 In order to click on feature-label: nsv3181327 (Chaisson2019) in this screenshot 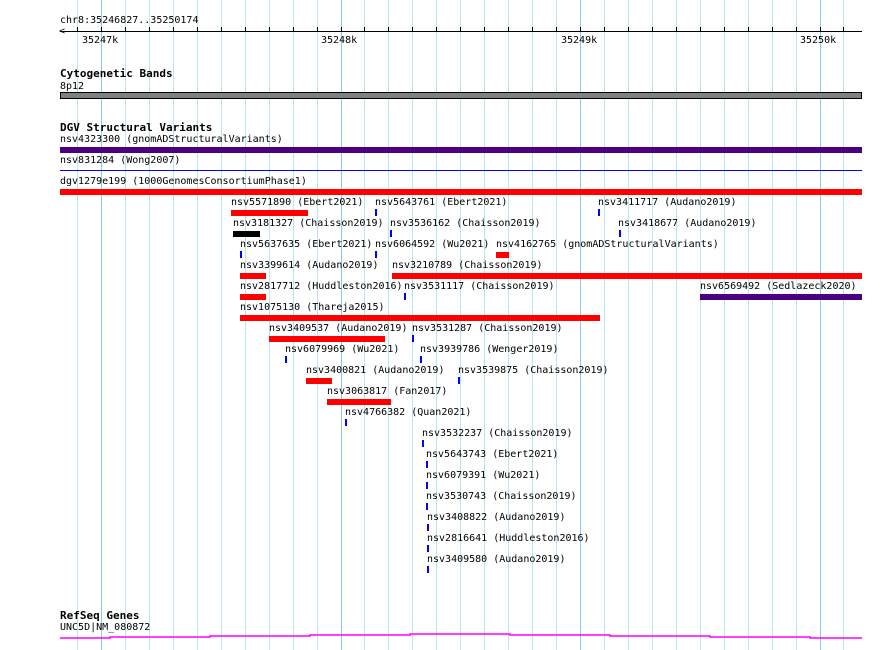, I will do `click(308, 223)`.